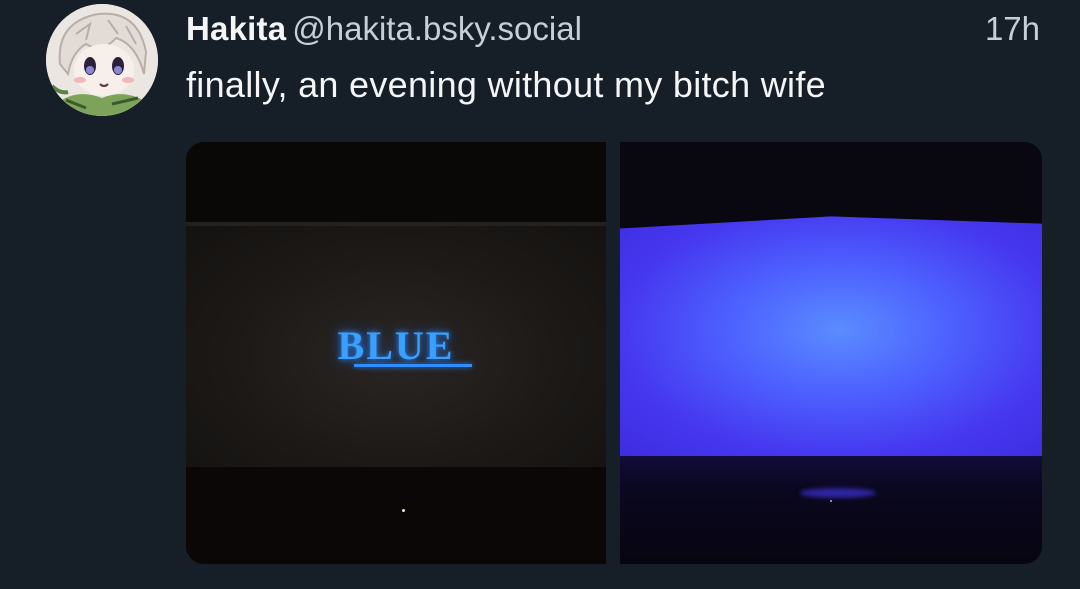 This screenshot has width=1080, height=589. What do you see at coordinates (838, 493) in the screenshot?
I see `image-right-floor-glow` at bounding box center [838, 493].